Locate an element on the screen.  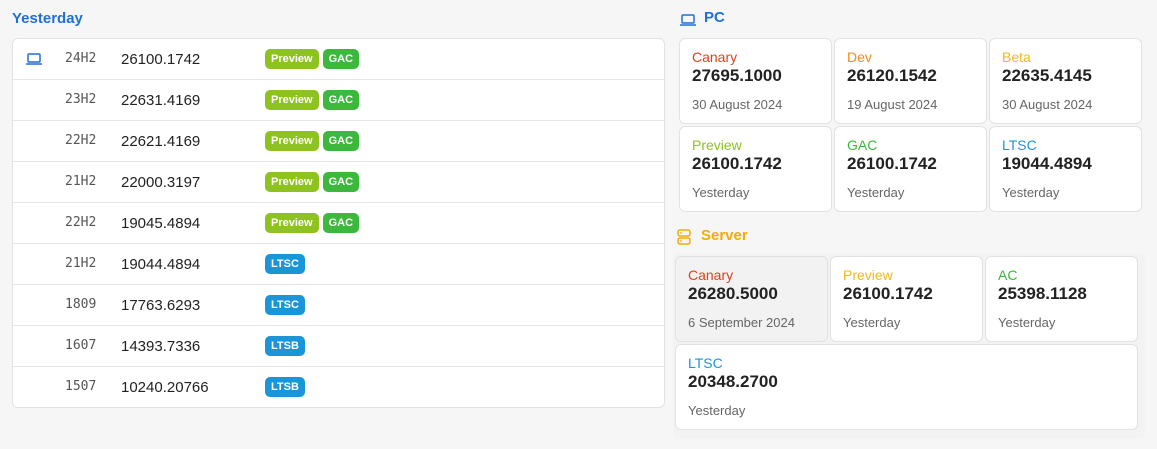
table-row: 21H2 22000.3197 Preview GAC is located at coordinates (338, 182).